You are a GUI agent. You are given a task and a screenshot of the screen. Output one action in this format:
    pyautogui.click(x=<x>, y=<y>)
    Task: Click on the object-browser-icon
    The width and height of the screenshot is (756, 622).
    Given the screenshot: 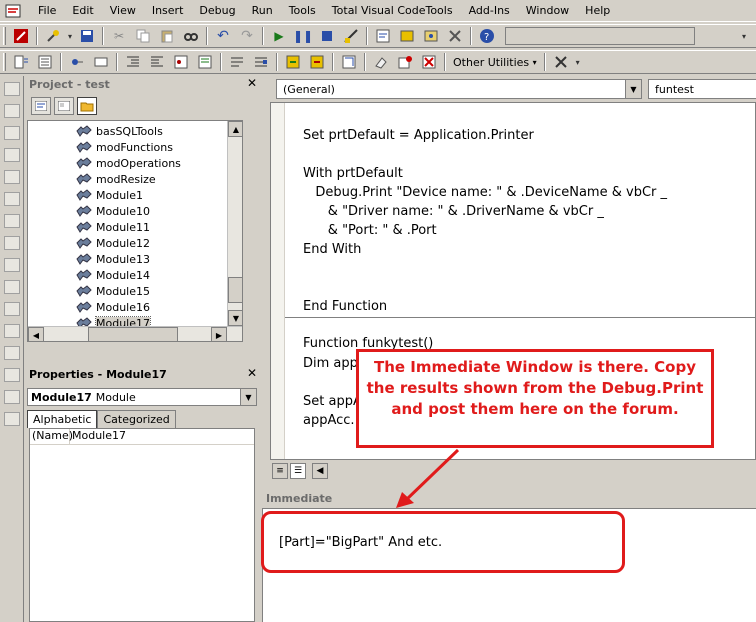 What is the action you would take?
    pyautogui.click(x=431, y=36)
    